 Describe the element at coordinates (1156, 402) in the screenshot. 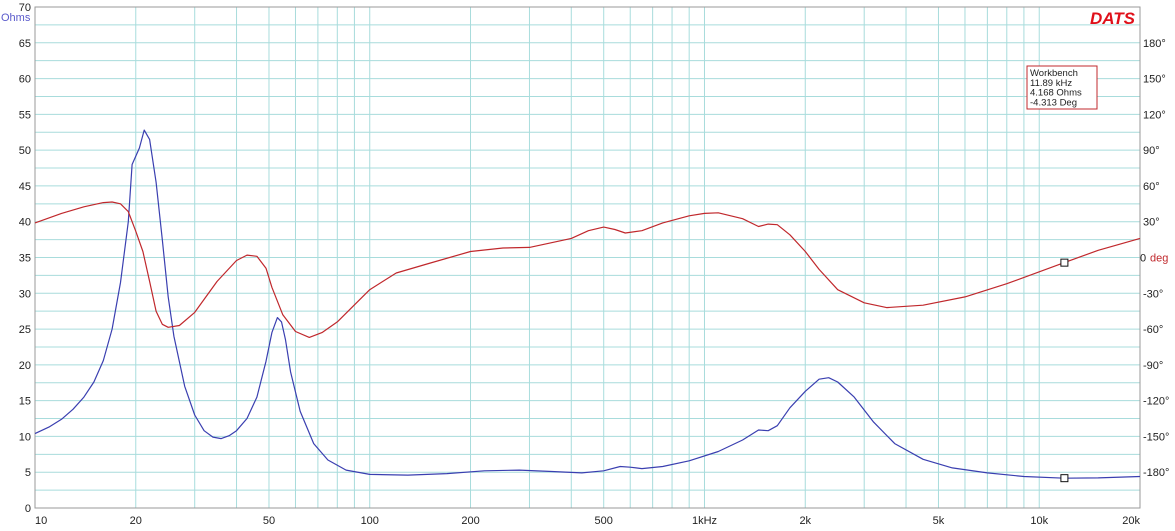

I see `right-tick-label: -120°` at that location.